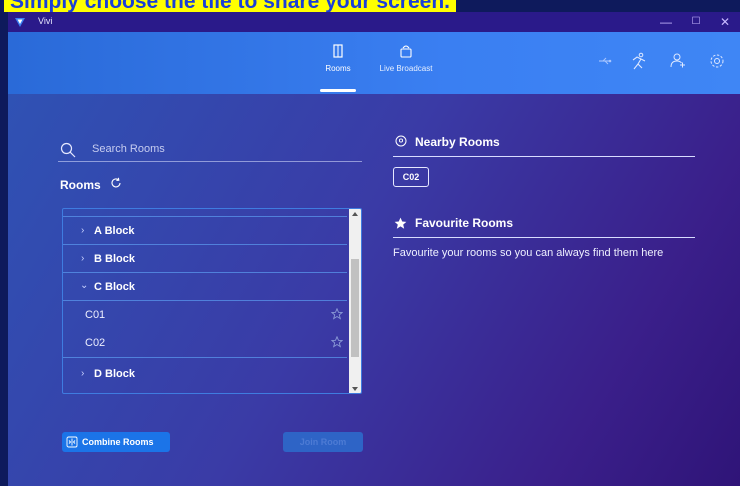 The height and width of the screenshot is (486, 740). I want to click on favourite-divider, so click(544, 237).